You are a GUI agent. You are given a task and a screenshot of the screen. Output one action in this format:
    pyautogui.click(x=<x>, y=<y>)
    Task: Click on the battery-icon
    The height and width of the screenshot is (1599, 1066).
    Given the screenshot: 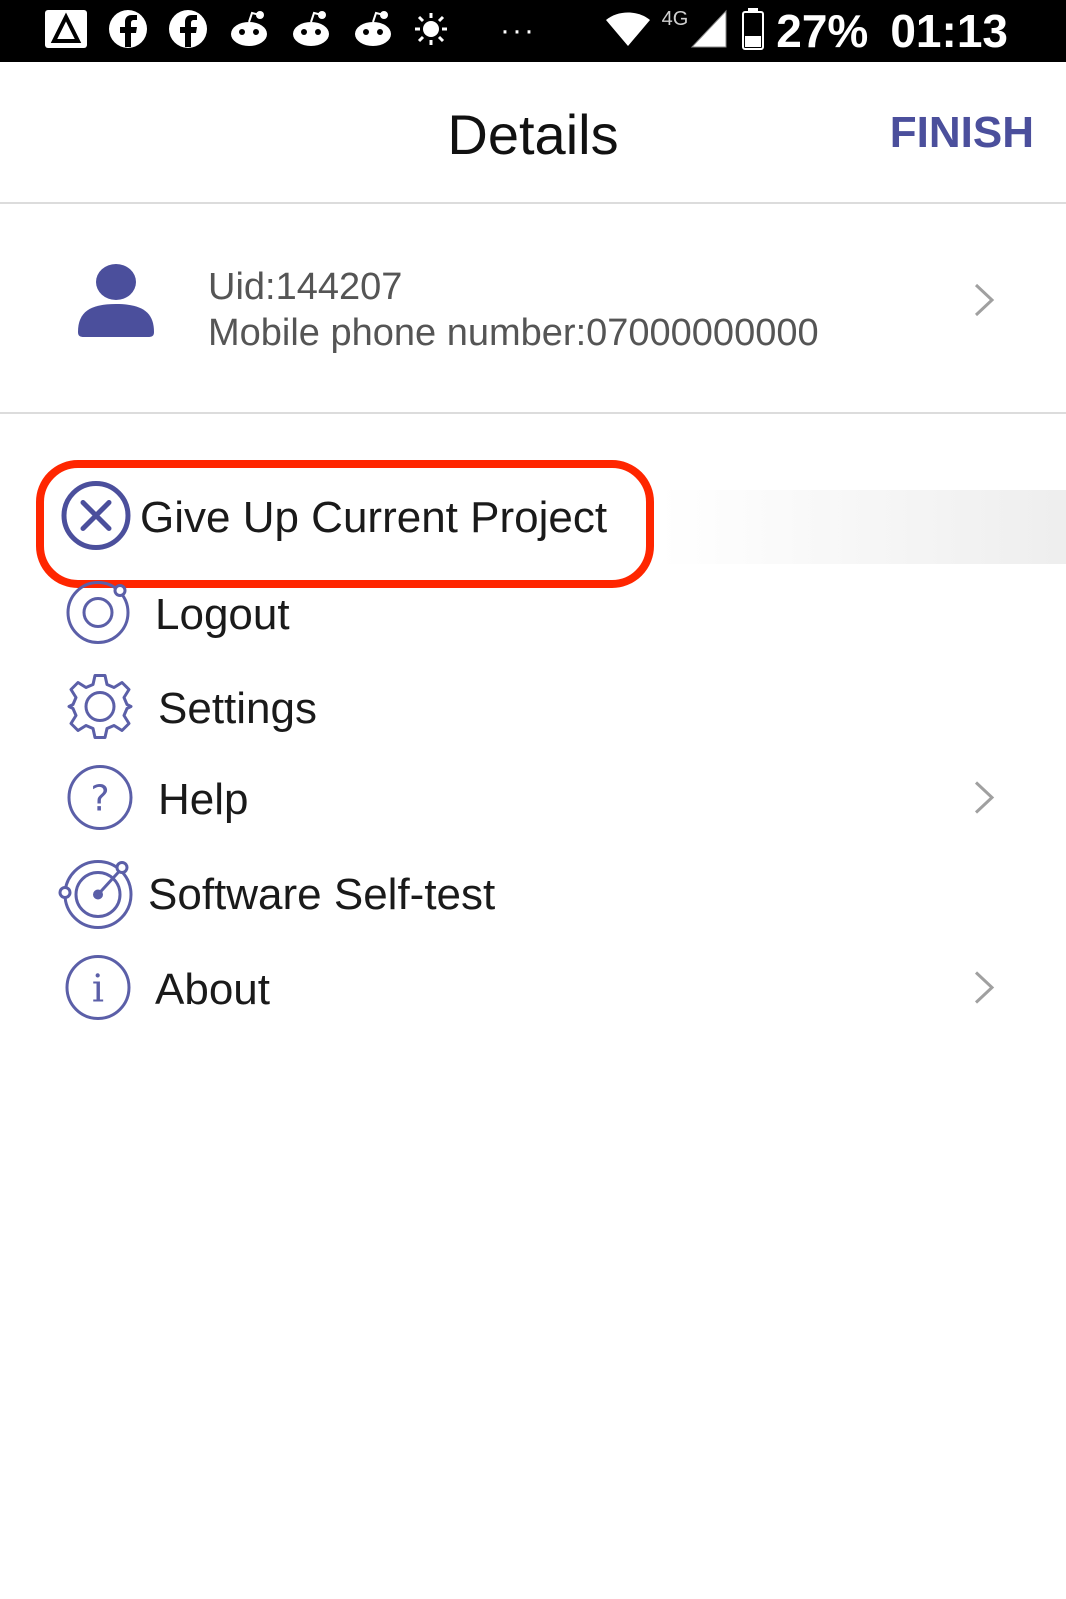 What is the action you would take?
    pyautogui.click(x=753, y=31)
    